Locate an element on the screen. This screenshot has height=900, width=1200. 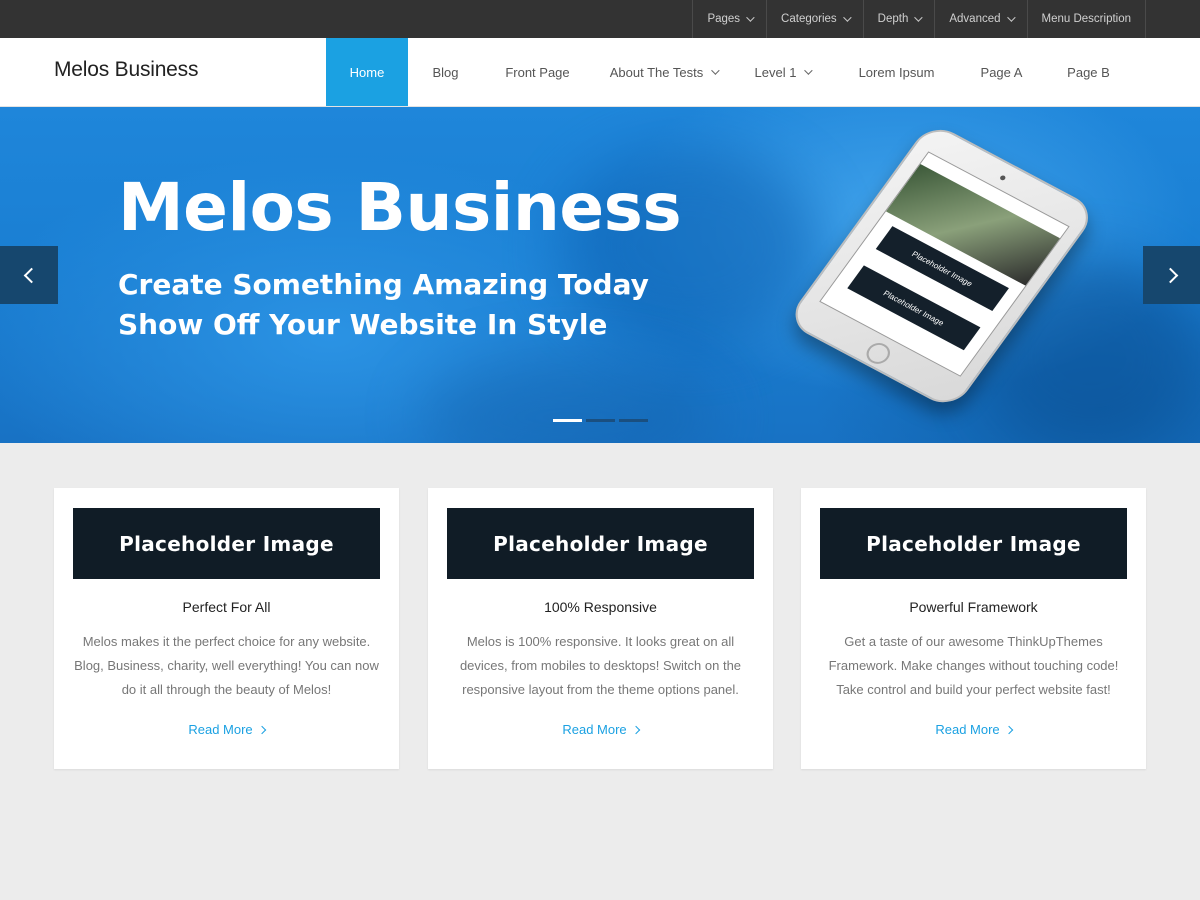
nav-item-level-1: Level 1 is located at coordinates (782, 72).